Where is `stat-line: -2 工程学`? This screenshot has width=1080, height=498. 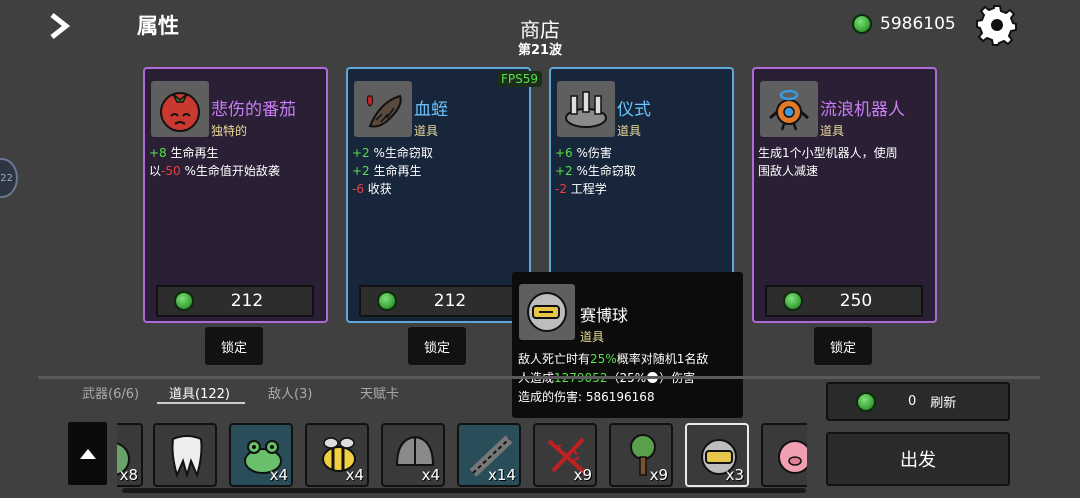 stat-line: -2 工程学 is located at coordinates (581, 189).